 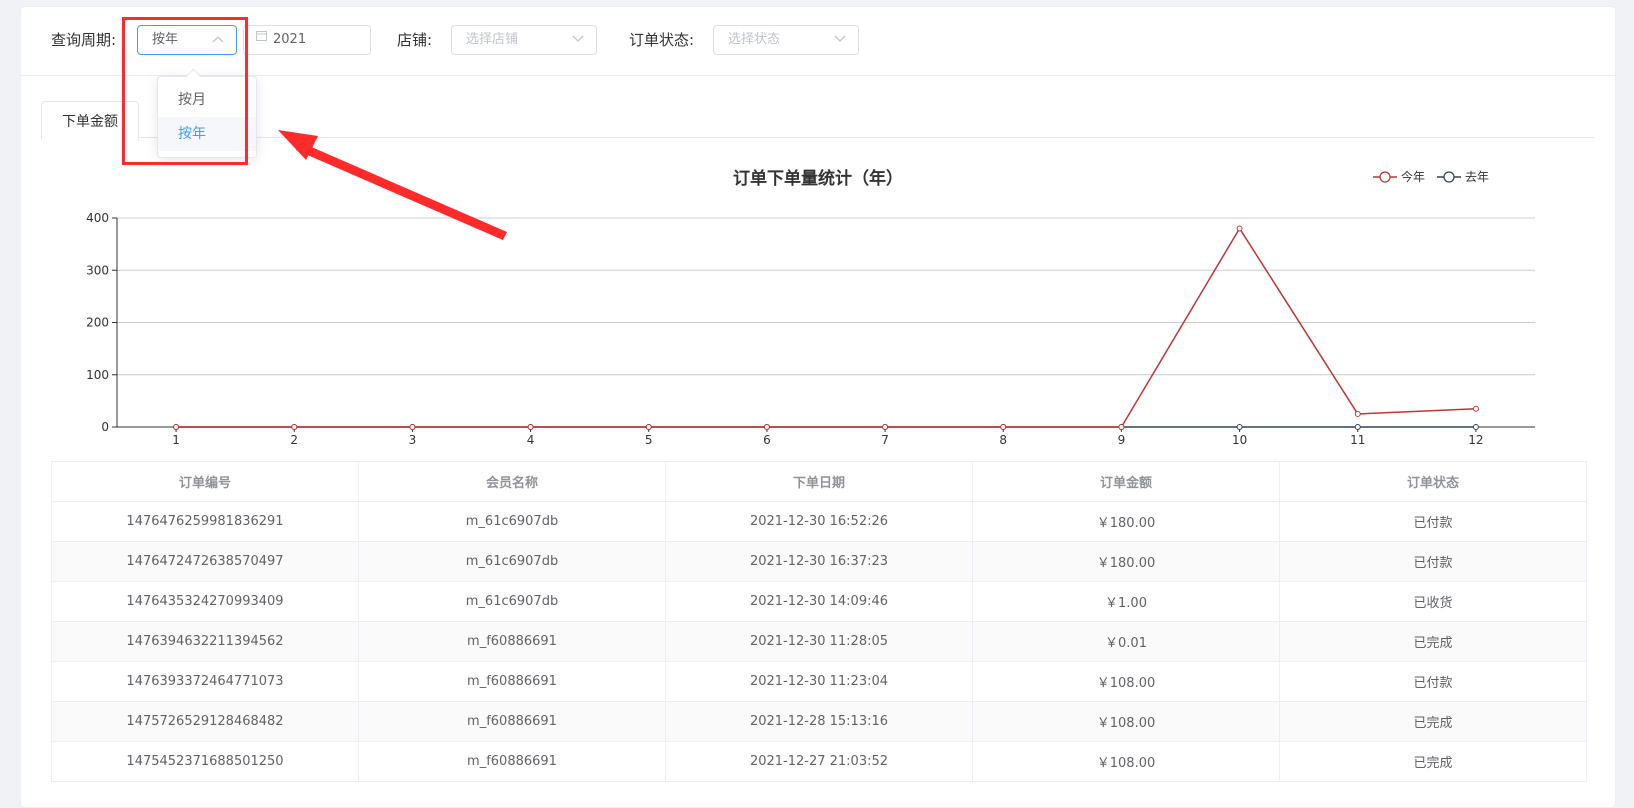 I want to click on cell-order-no: 1475452371688501250, so click(x=205, y=761).